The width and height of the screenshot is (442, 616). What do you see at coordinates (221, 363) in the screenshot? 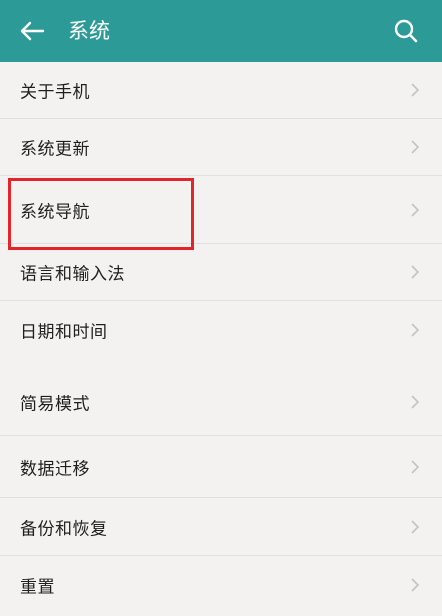
I see `section-divider` at bounding box center [221, 363].